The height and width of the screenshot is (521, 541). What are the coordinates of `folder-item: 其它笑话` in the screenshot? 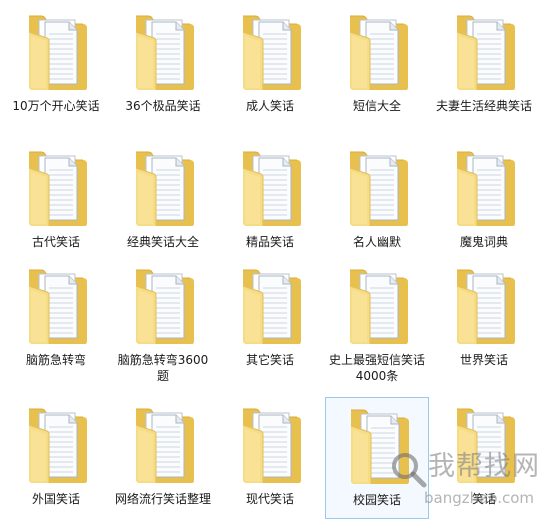 It's located at (270, 319).